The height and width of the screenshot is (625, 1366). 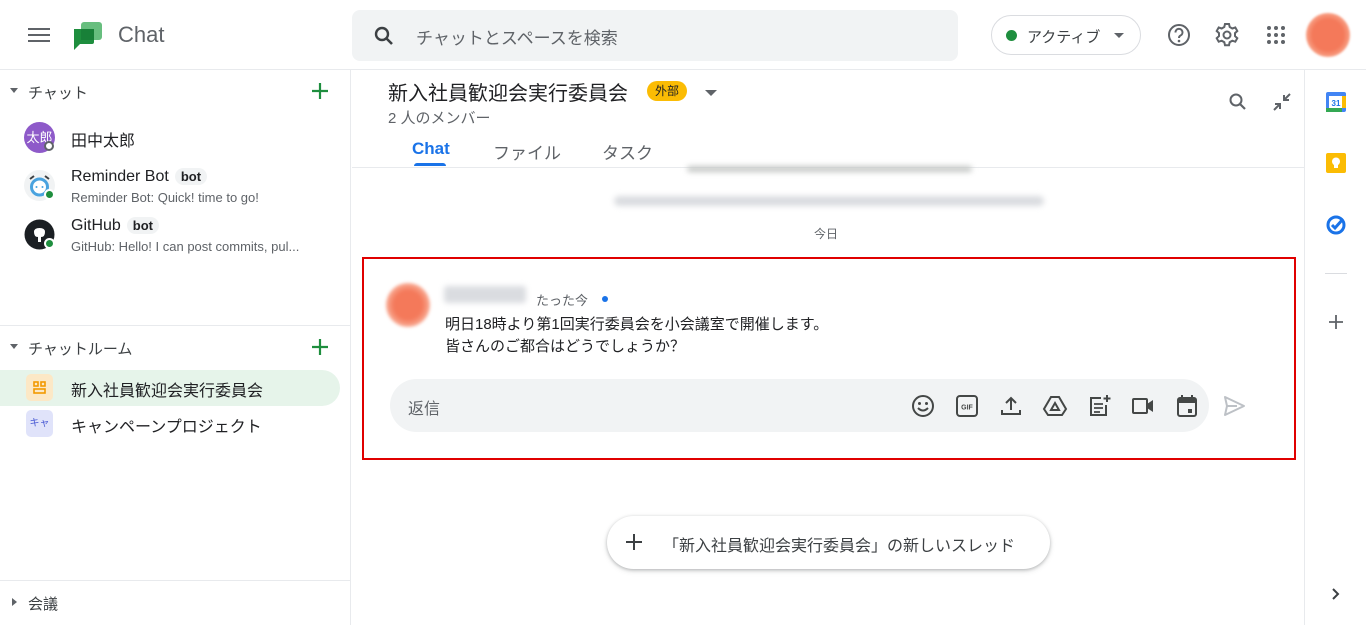 What do you see at coordinates (1336, 322) in the screenshot?
I see `add-addon-plus-icon` at bounding box center [1336, 322].